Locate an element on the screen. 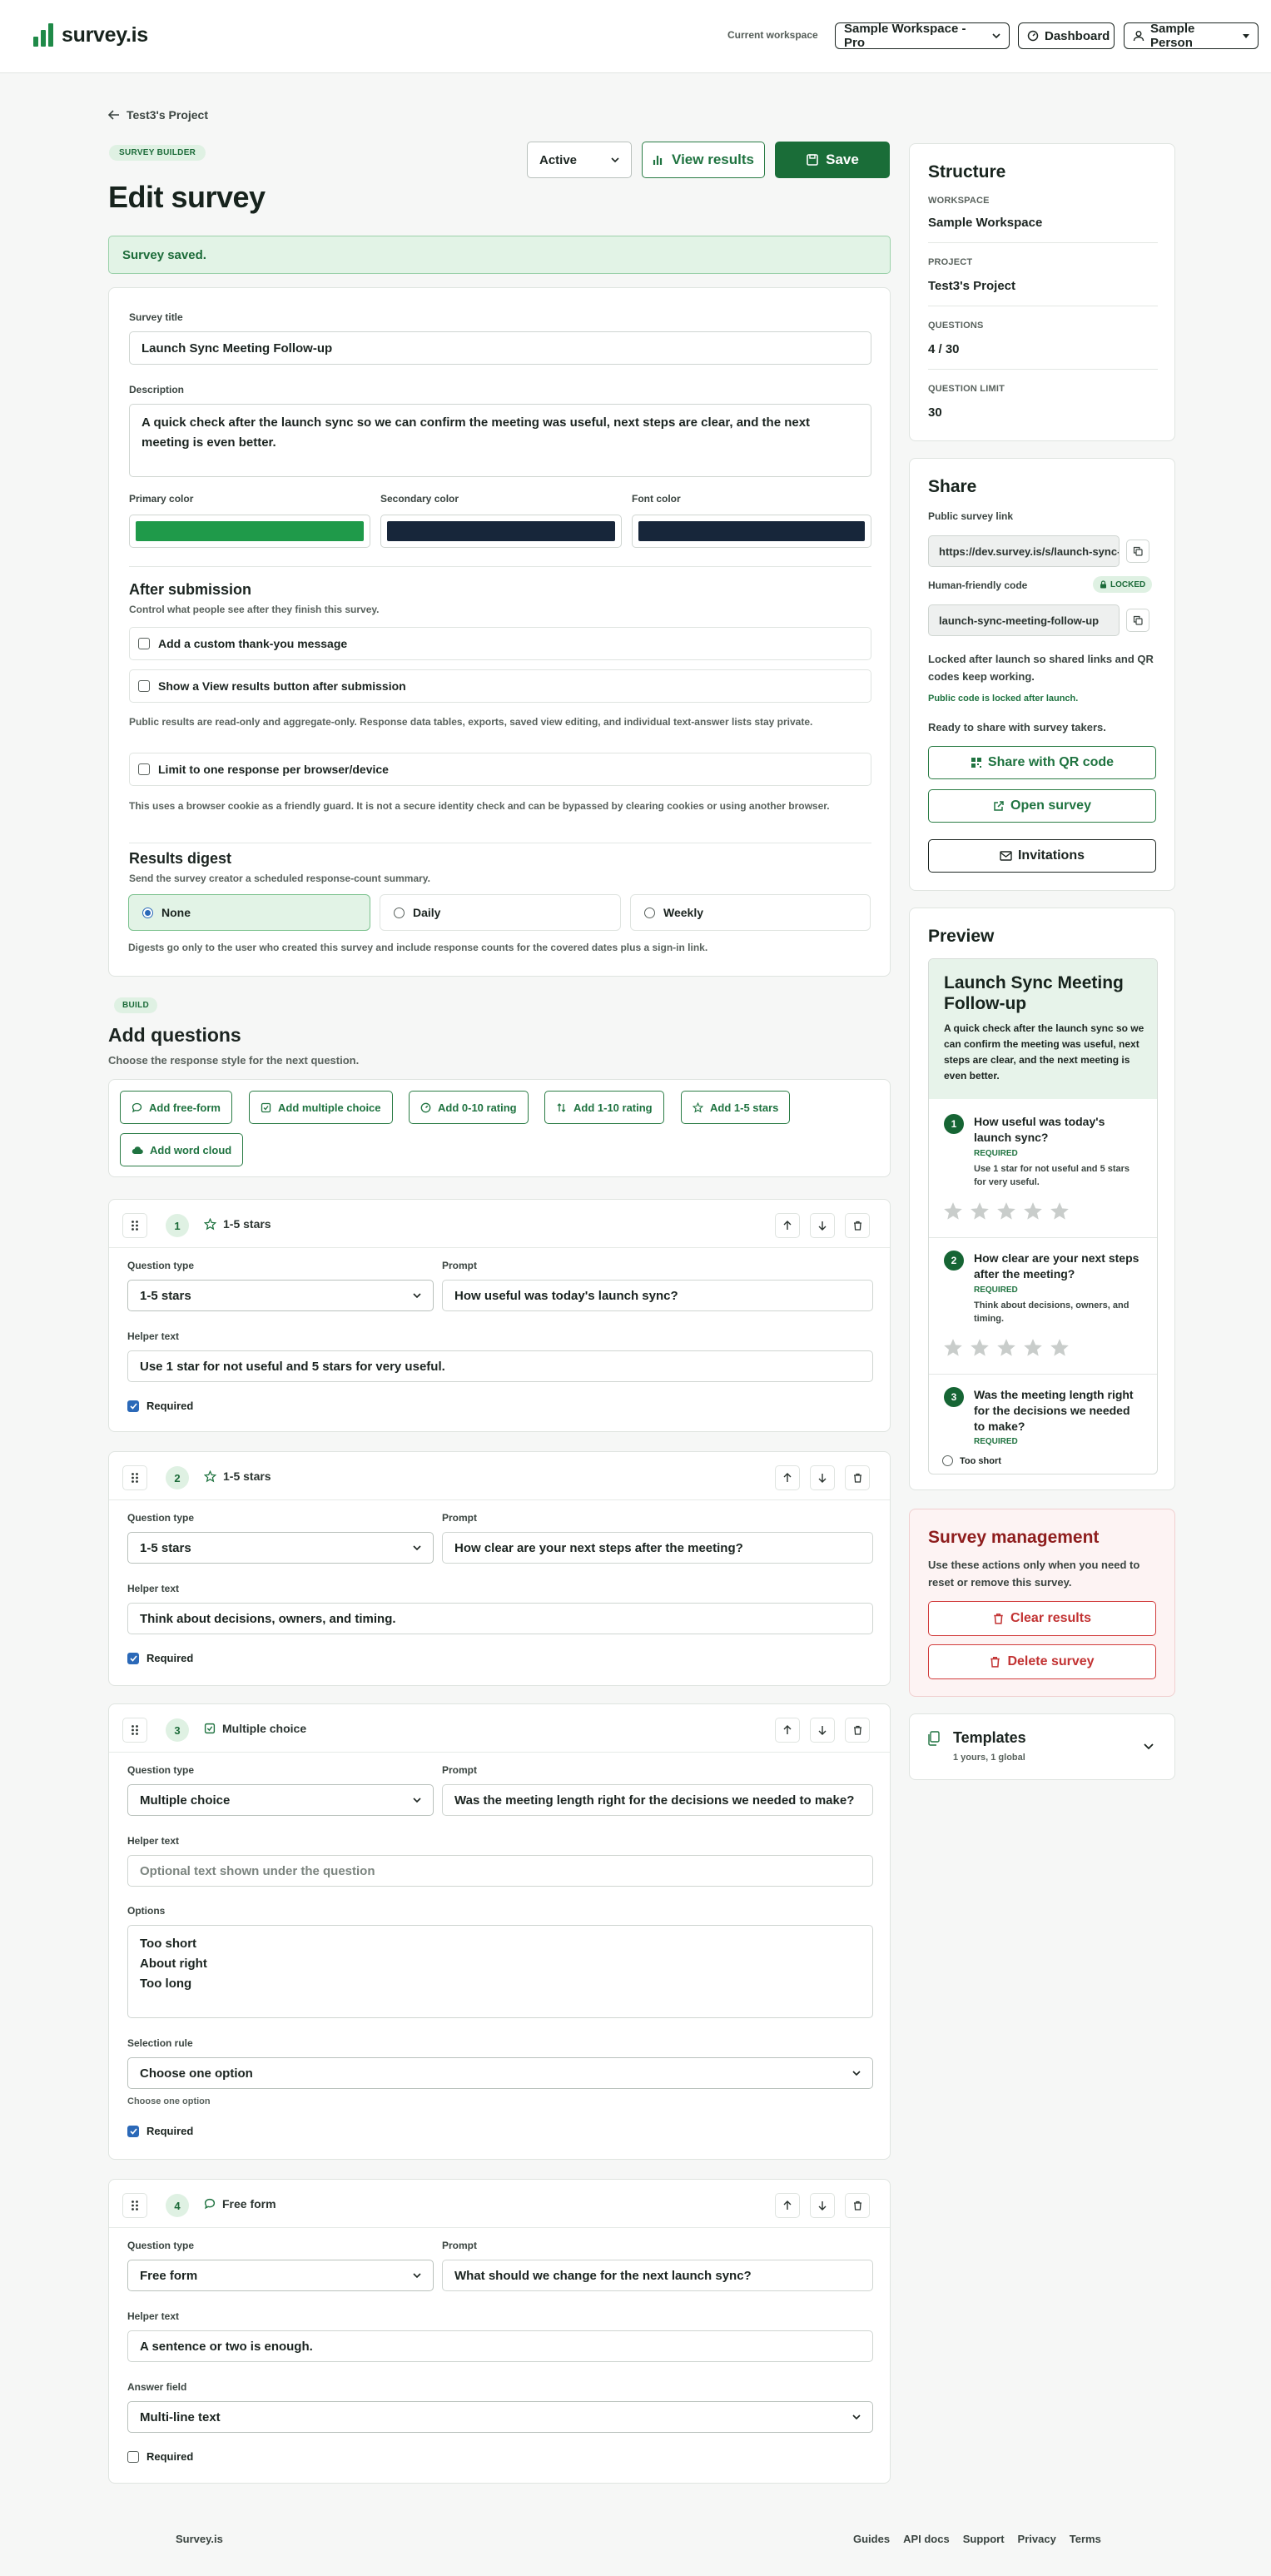 The height and width of the screenshot is (2576, 1271). delete-survey-button: Delete survey is located at coordinates (1042, 1661).